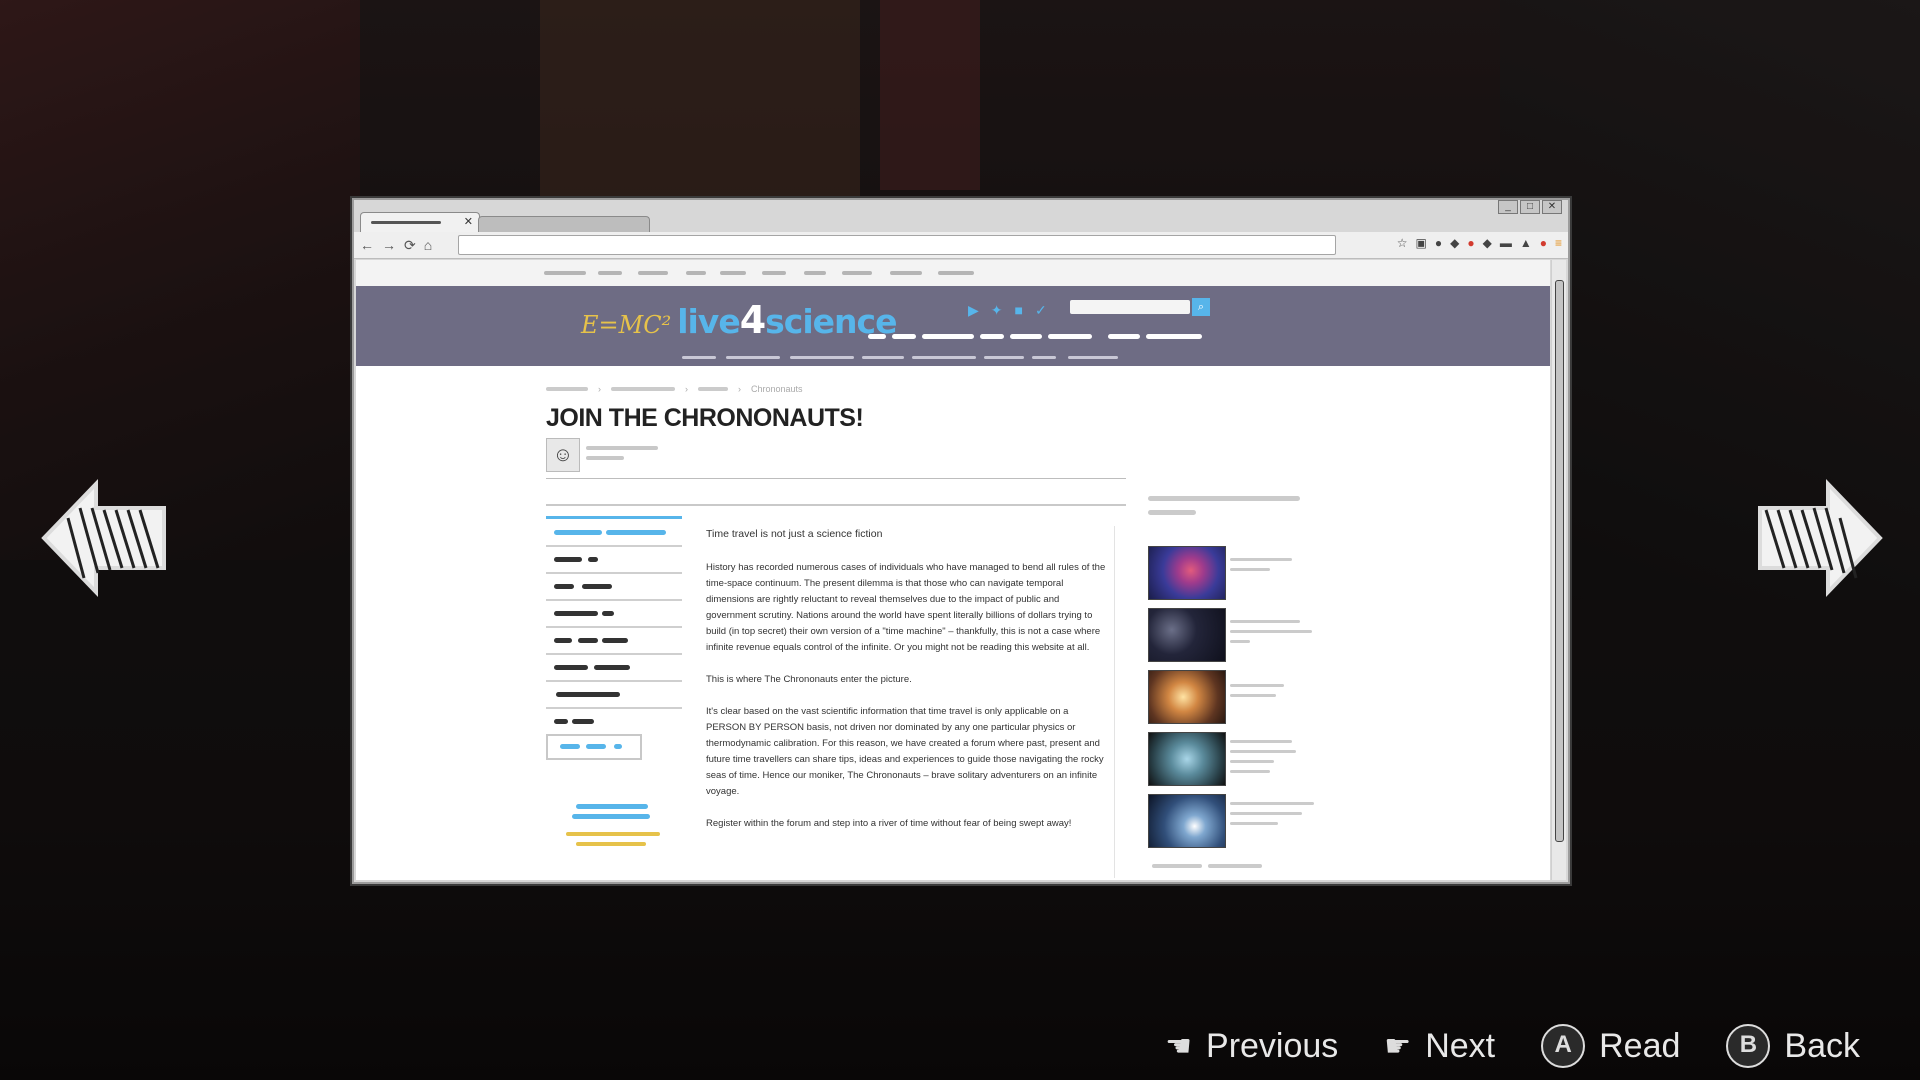 This screenshot has height=1080, width=1920. Describe the element at coordinates (367, 245) in the screenshot. I see `back-icon: ←` at that location.